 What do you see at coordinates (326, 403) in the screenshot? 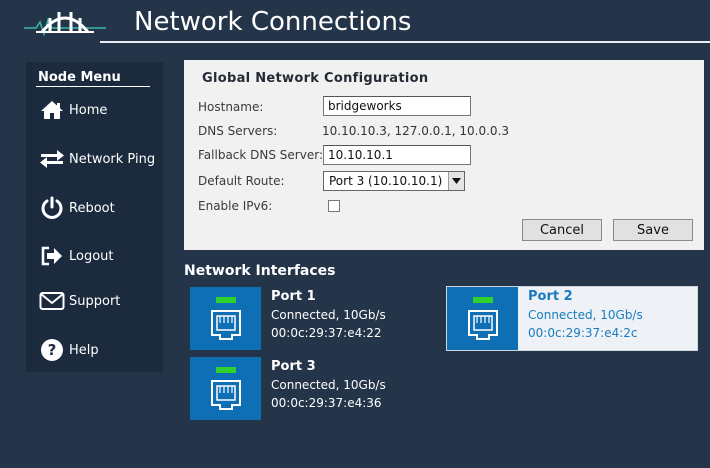
I see `port-mac: 00:0c:29:37:e4:36` at bounding box center [326, 403].